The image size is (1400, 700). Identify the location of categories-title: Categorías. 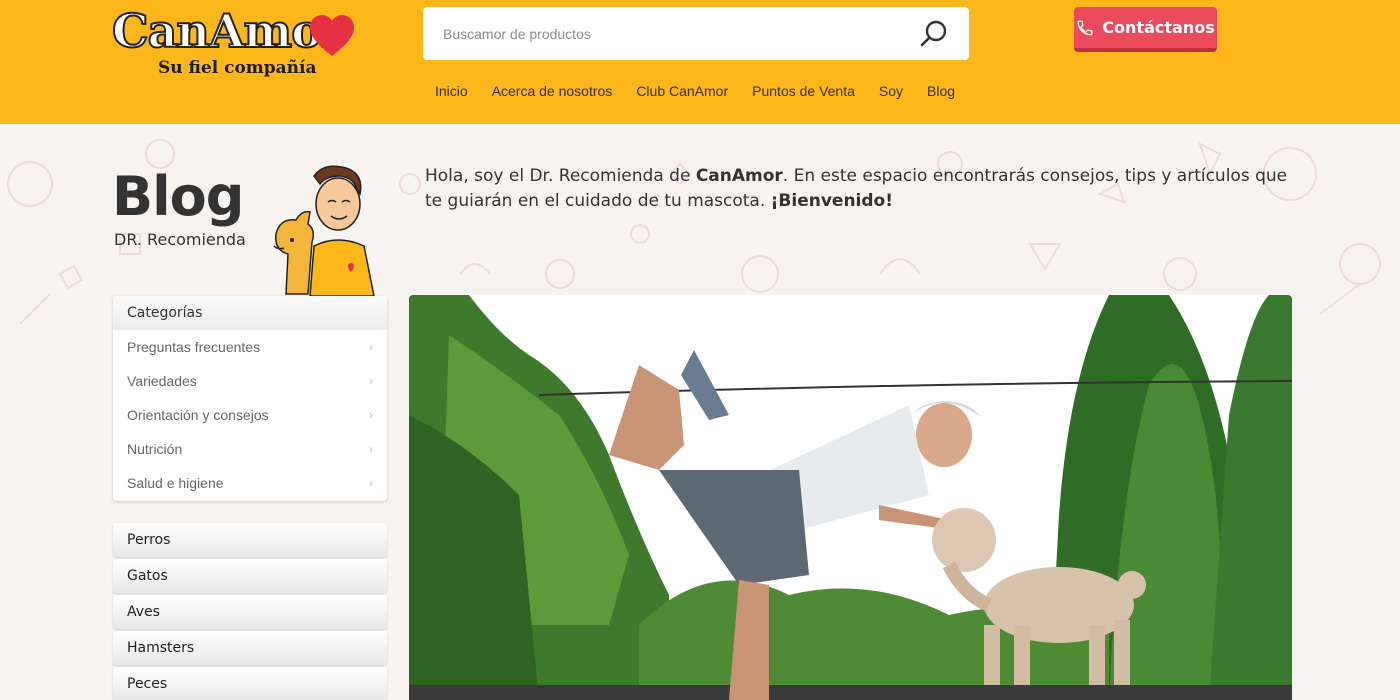
(250, 313).